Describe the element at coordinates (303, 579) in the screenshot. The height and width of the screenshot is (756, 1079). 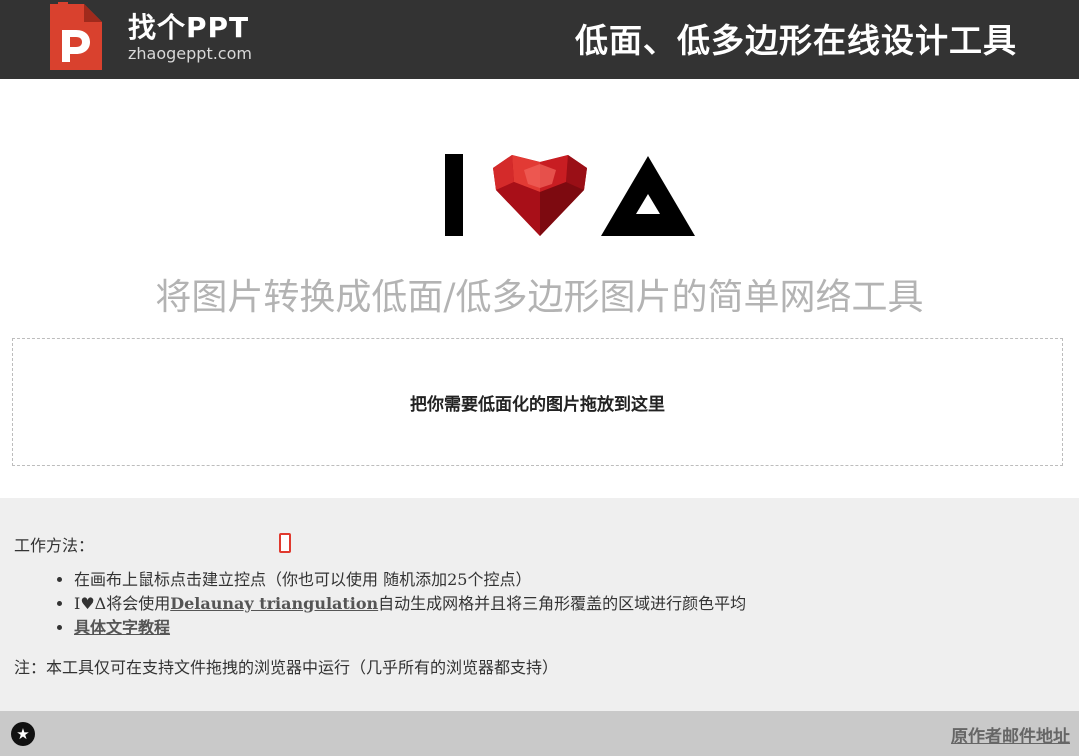
I see `instruction-text: 在画布上鼠标点击建立控点（你也可以使用 随机添加25个控点）` at that location.